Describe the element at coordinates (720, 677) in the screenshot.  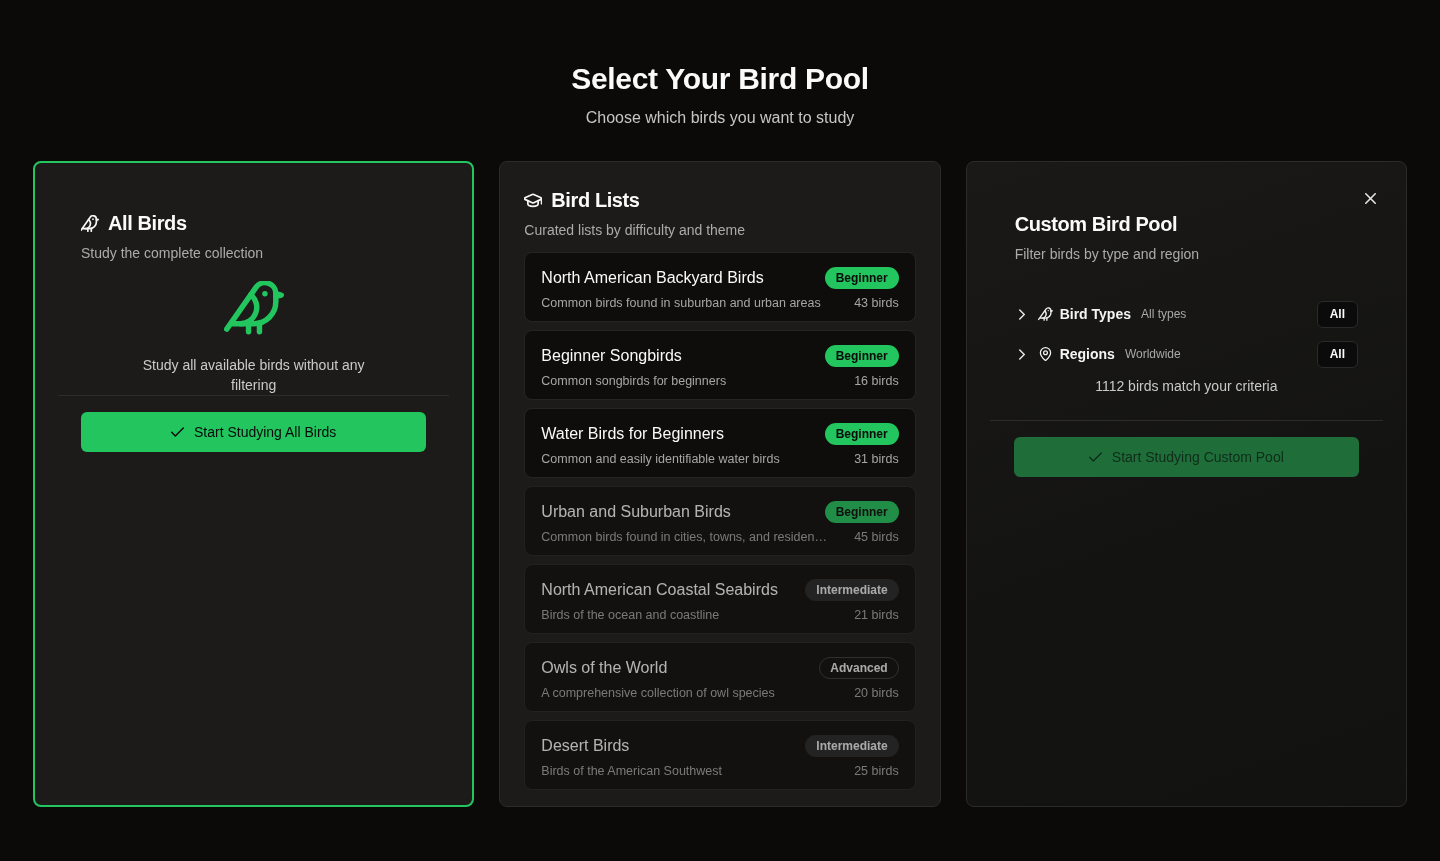
I see `bird-list-item: Owls of the World Advanced A comprehensive collection of owl species 20 birds` at that location.